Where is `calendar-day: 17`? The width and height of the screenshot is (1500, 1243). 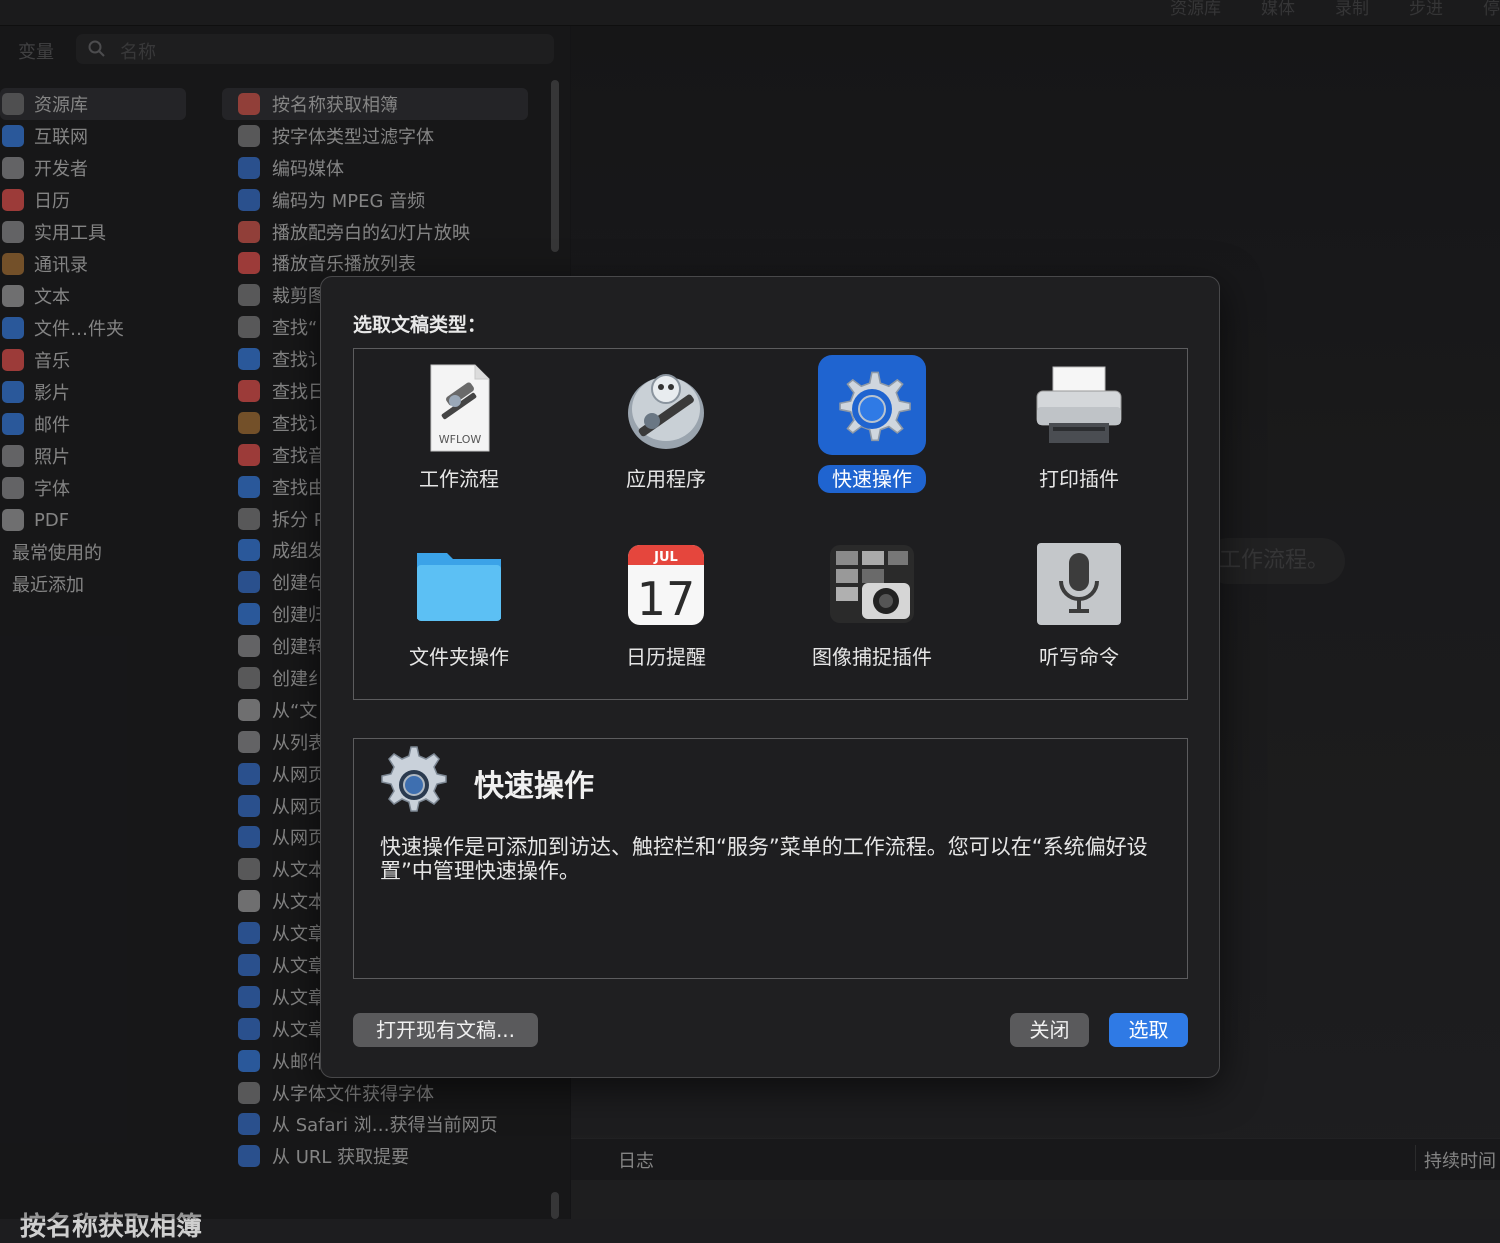 calendar-day: 17 is located at coordinates (666, 599).